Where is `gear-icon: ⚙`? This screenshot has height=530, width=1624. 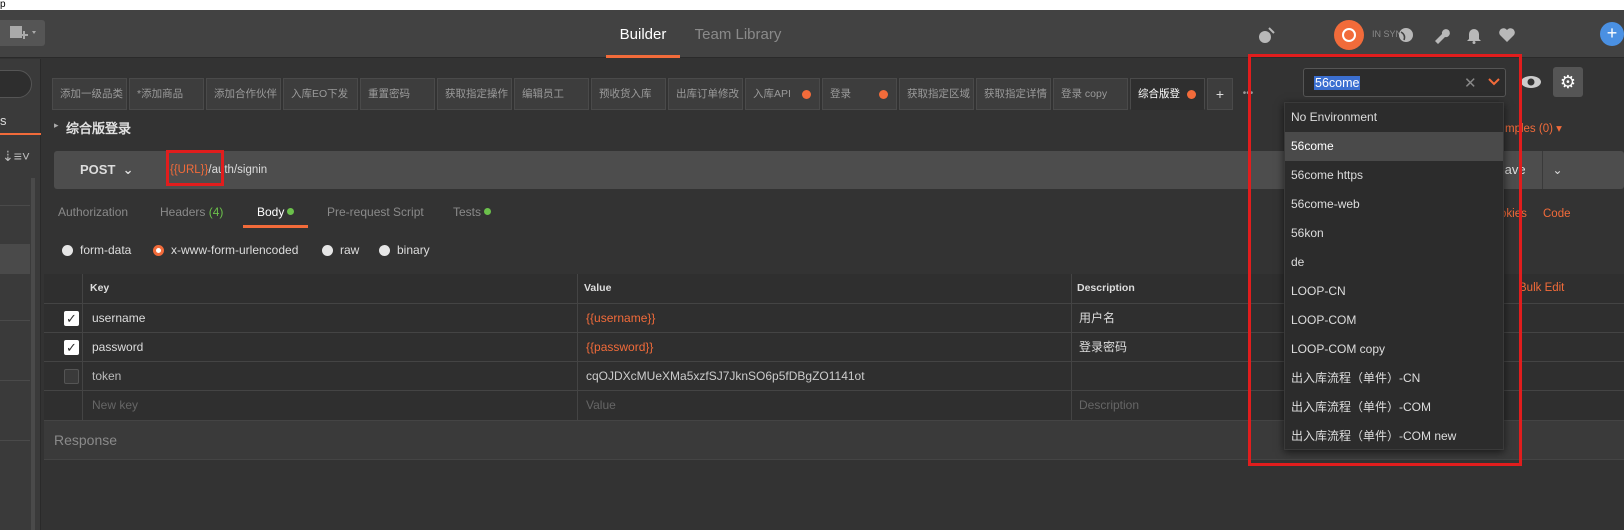 gear-icon: ⚙ is located at coordinates (1568, 82).